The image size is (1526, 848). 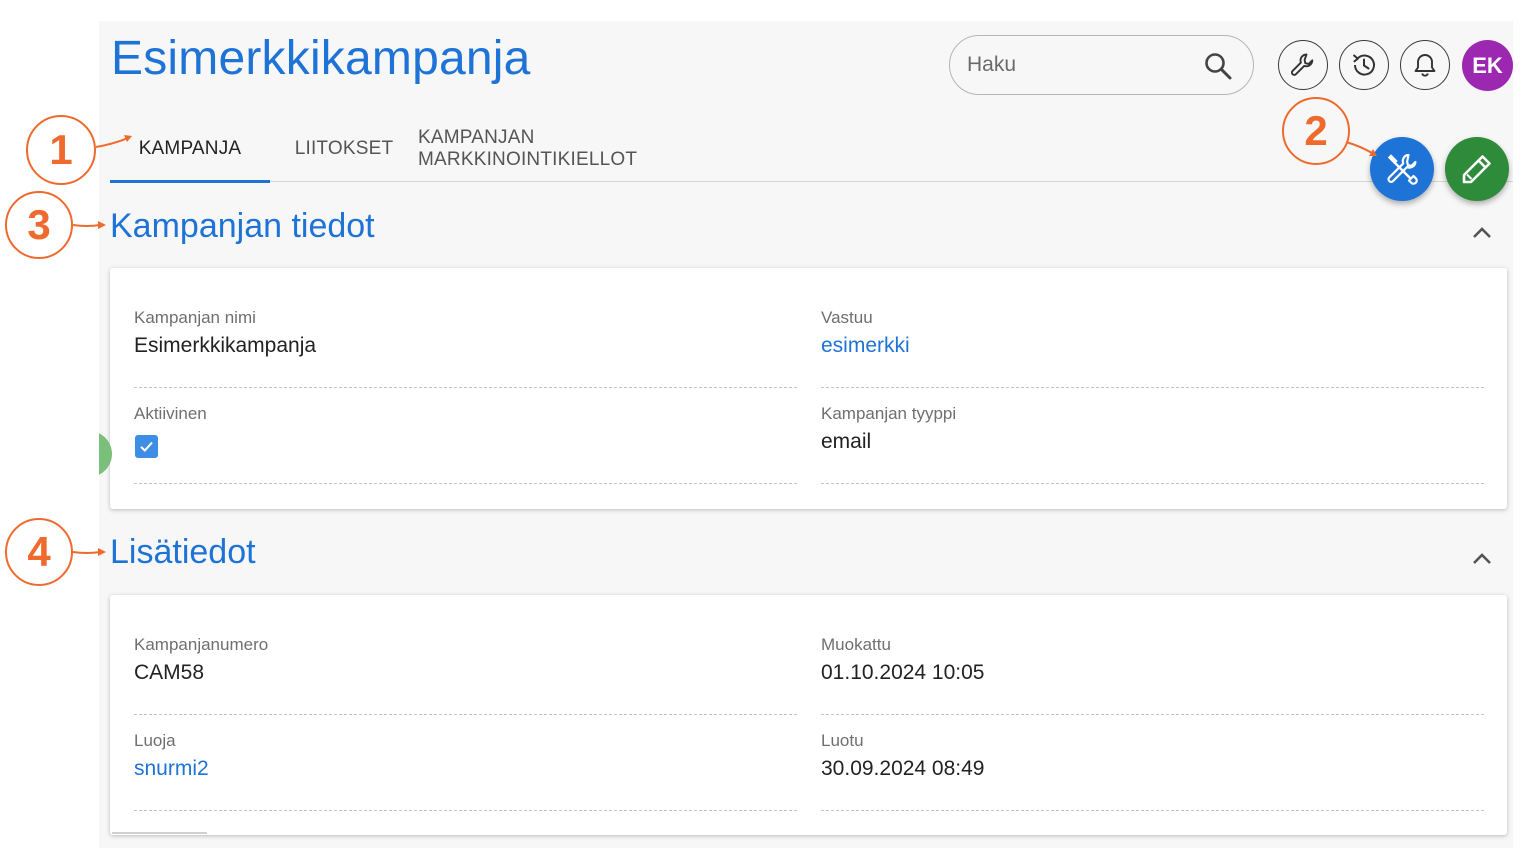 I want to click on field-label: Kampanjan tyyppi, so click(x=889, y=413).